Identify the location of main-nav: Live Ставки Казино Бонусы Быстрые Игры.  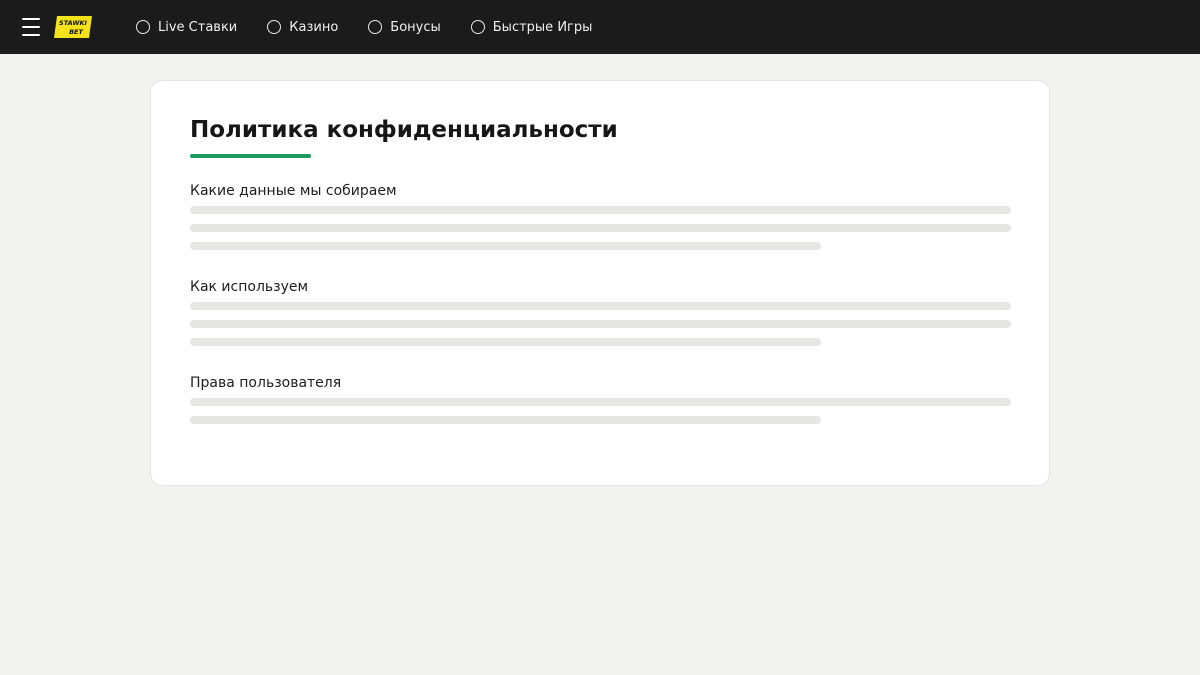
(379, 27).